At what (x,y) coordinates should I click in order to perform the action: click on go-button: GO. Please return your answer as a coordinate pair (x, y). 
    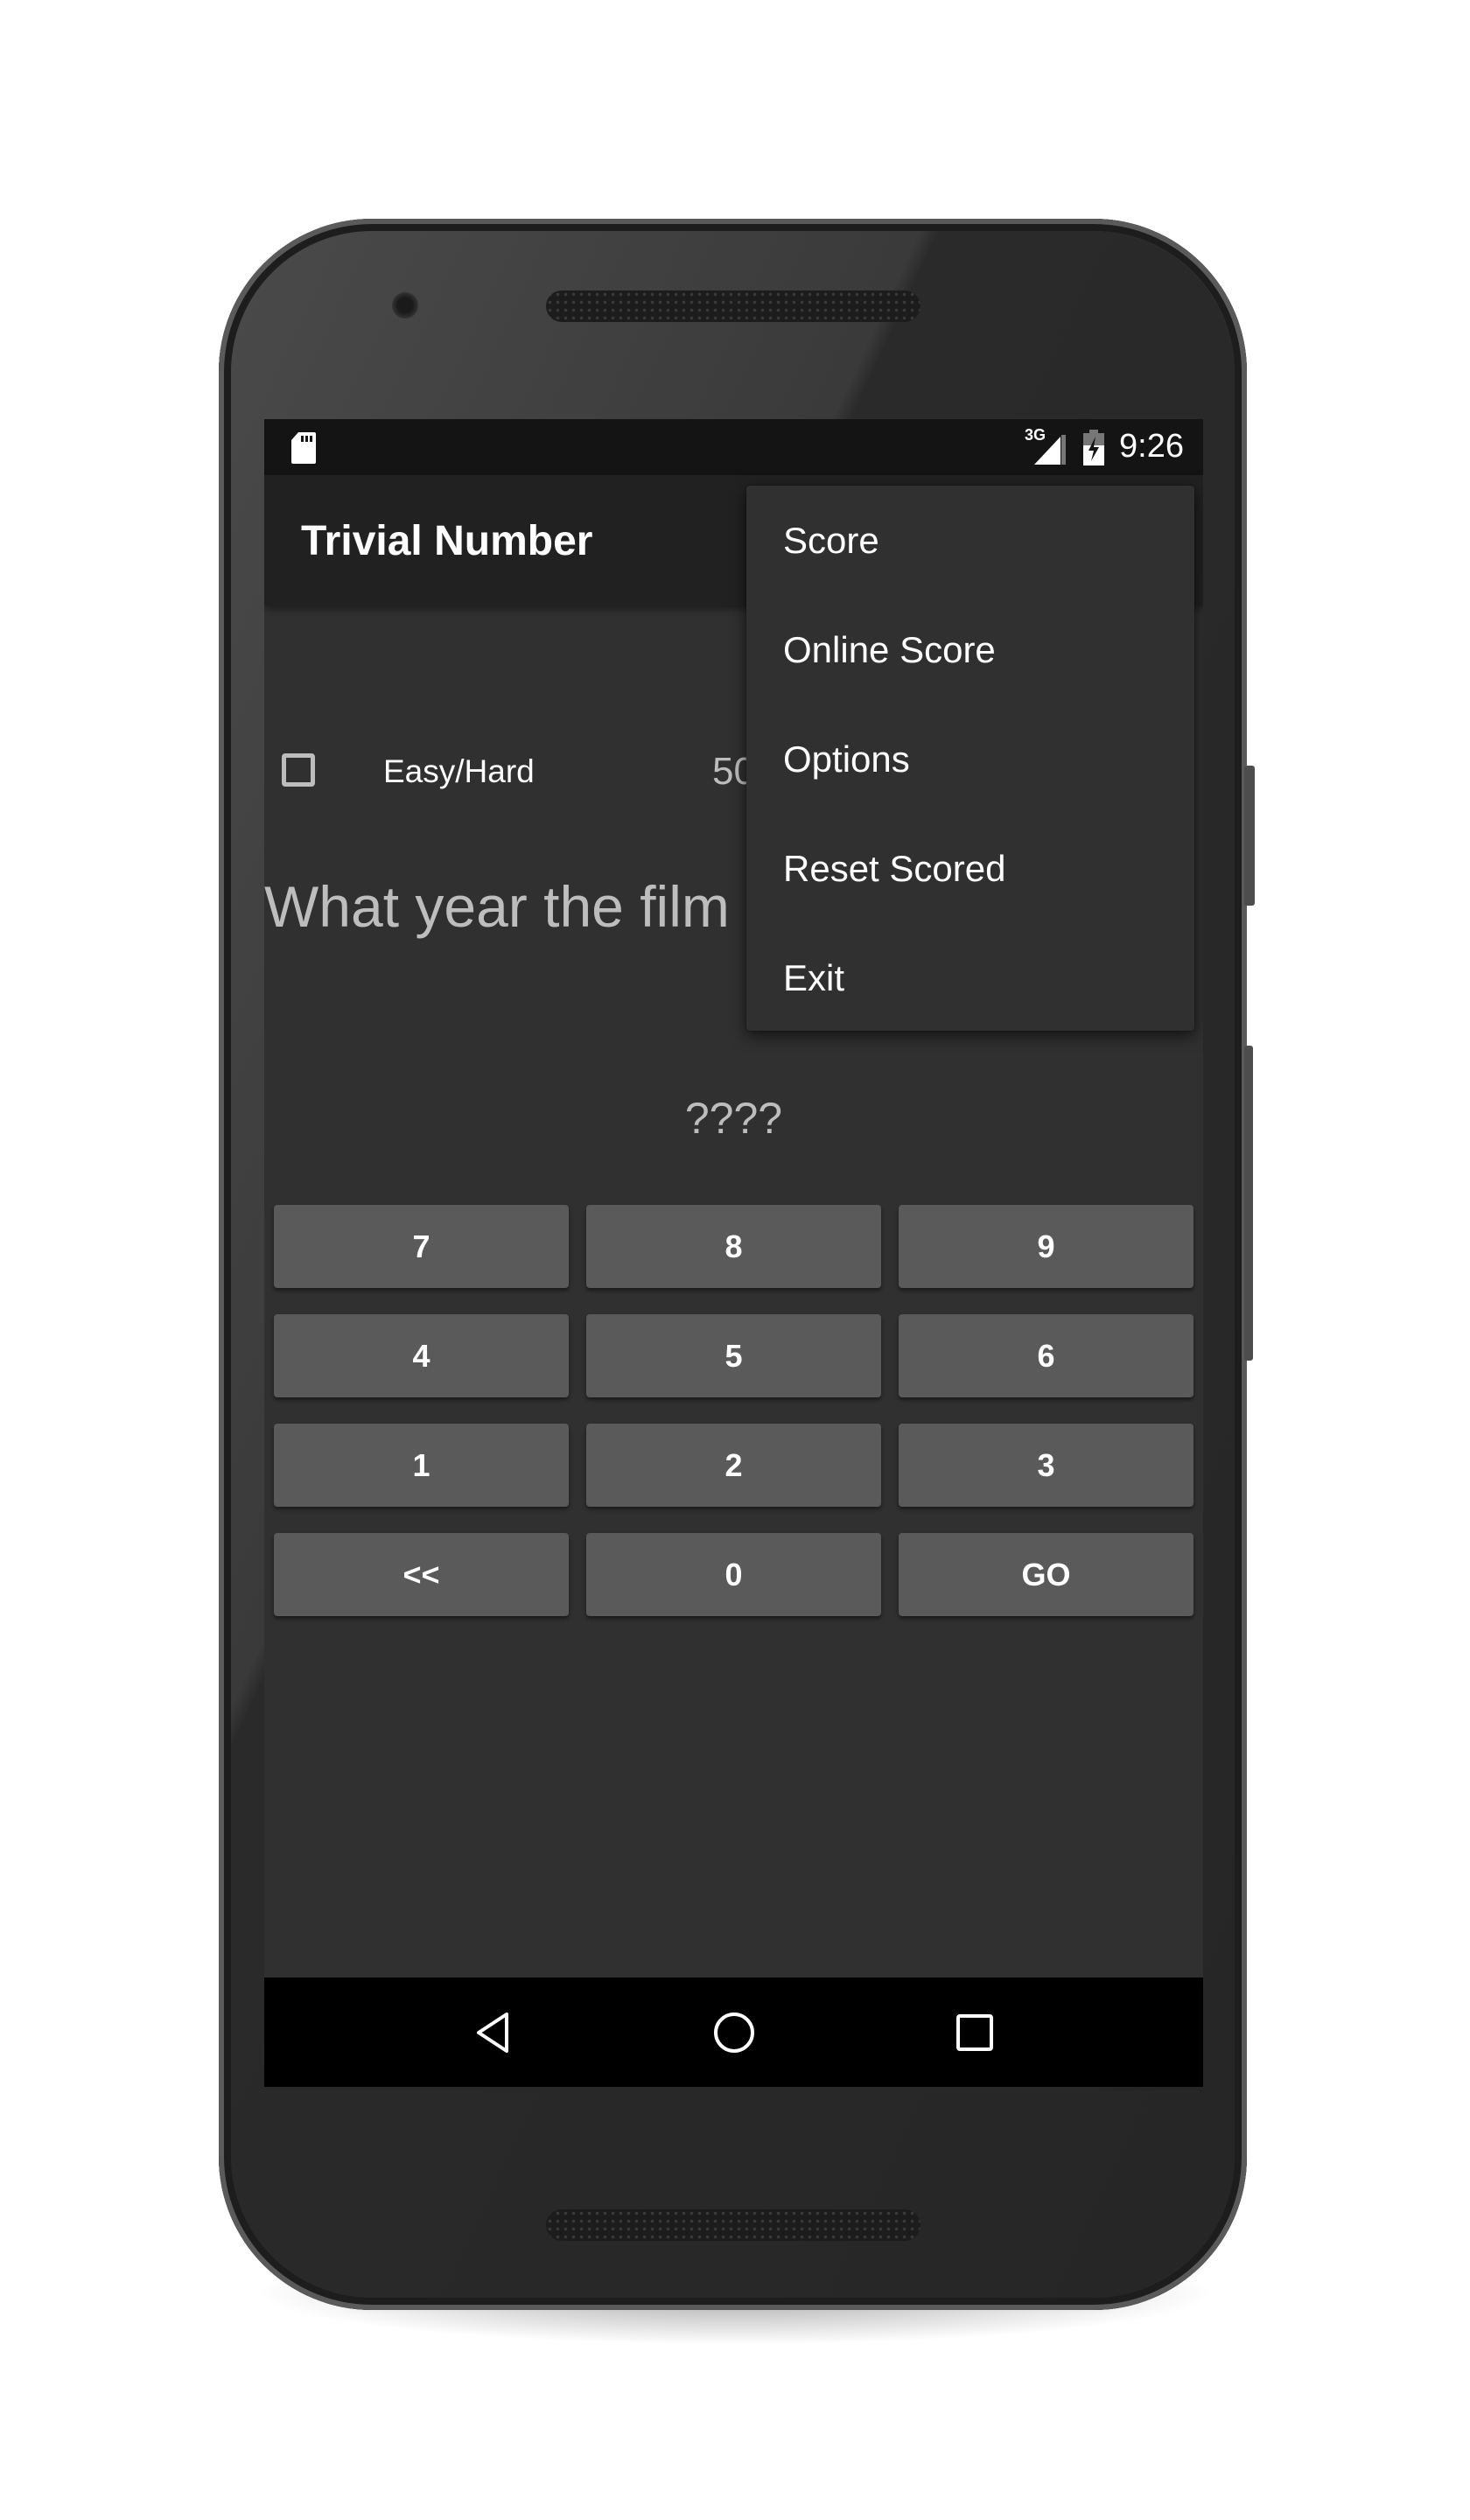
    Looking at the image, I should click on (1046, 1574).